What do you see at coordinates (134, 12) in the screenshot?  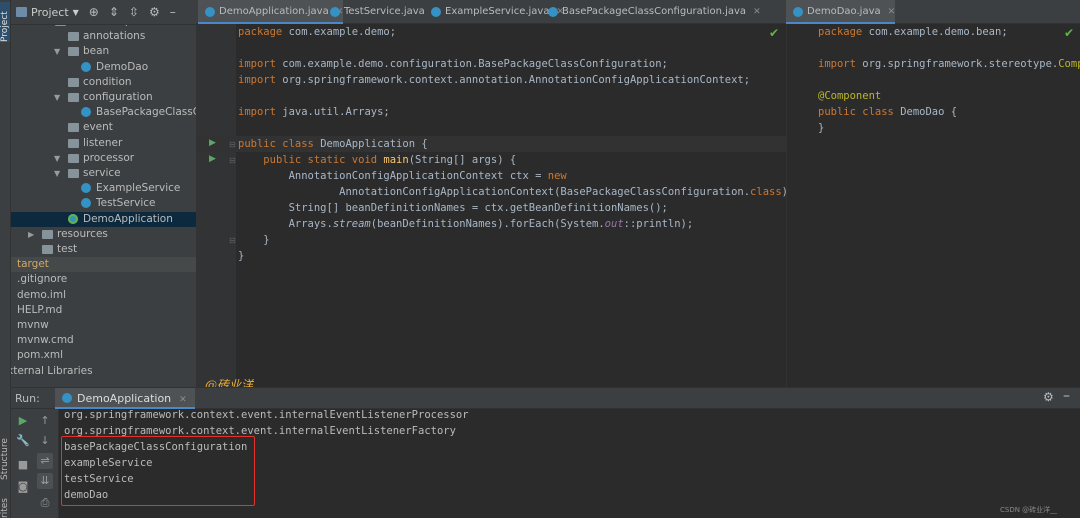 I see `collapse-all-icon: ⇳` at bounding box center [134, 12].